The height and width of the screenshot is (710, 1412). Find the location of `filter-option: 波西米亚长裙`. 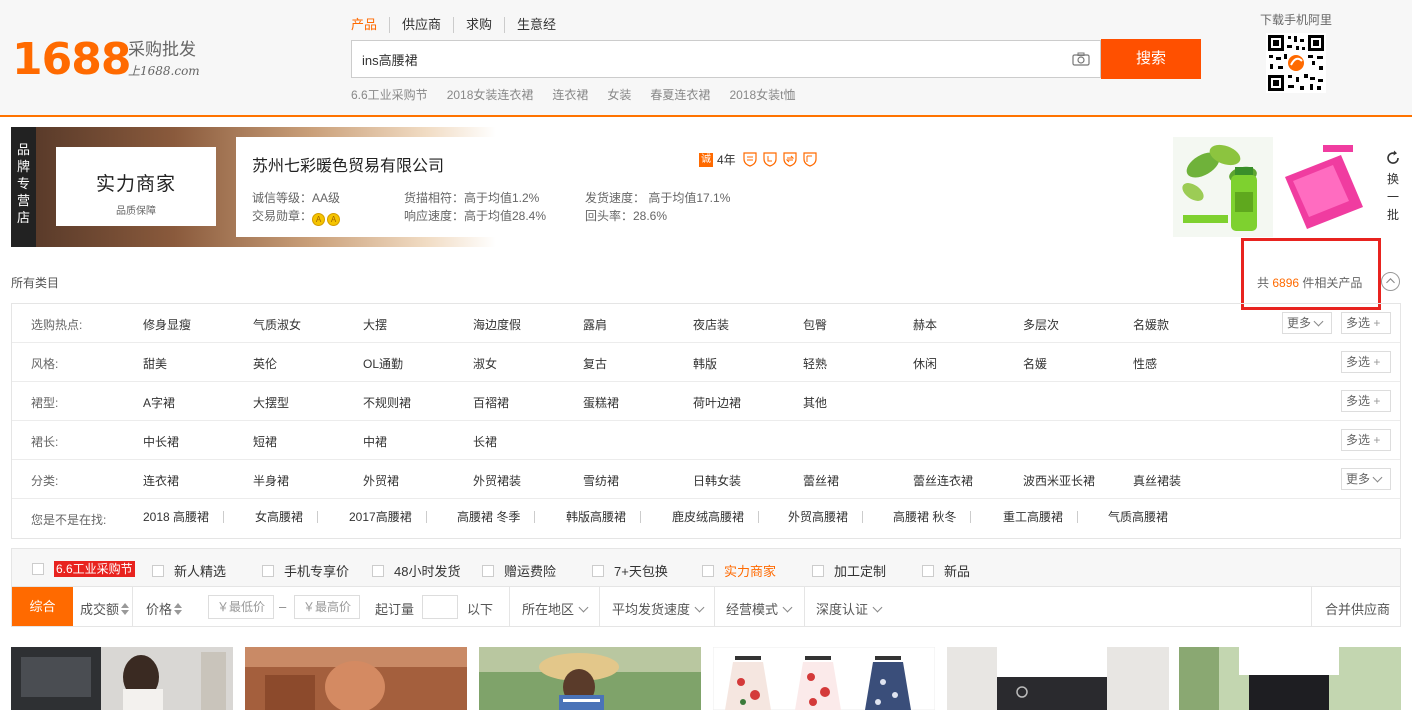

filter-option: 波西米亚长裙 is located at coordinates (1059, 480).